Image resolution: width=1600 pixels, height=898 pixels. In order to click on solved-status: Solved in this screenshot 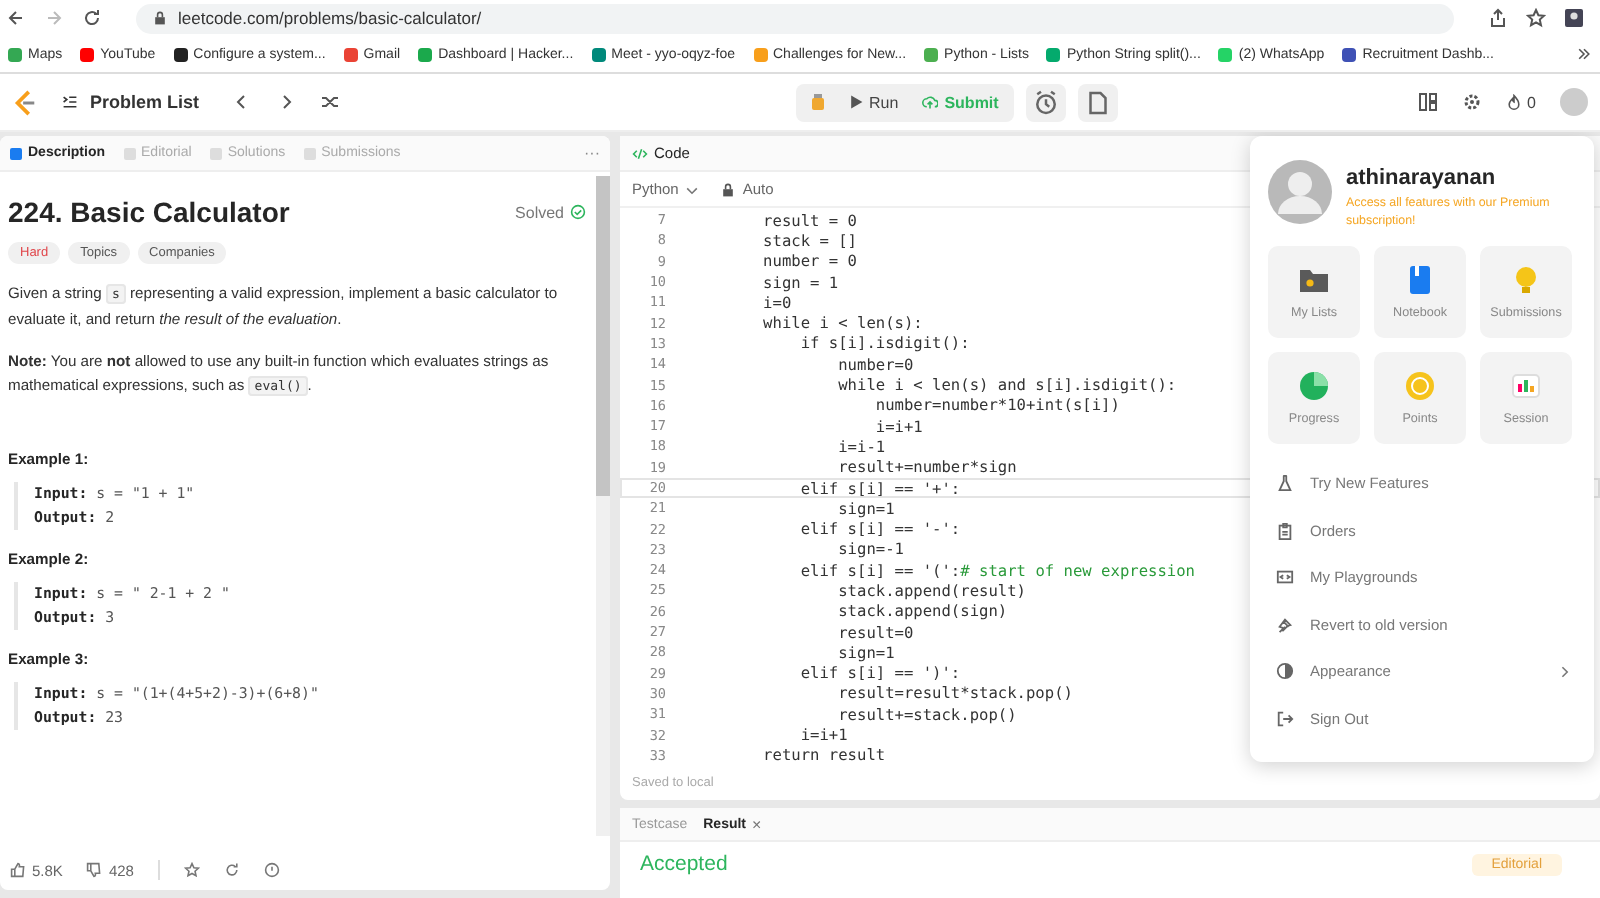, I will do `click(550, 212)`.